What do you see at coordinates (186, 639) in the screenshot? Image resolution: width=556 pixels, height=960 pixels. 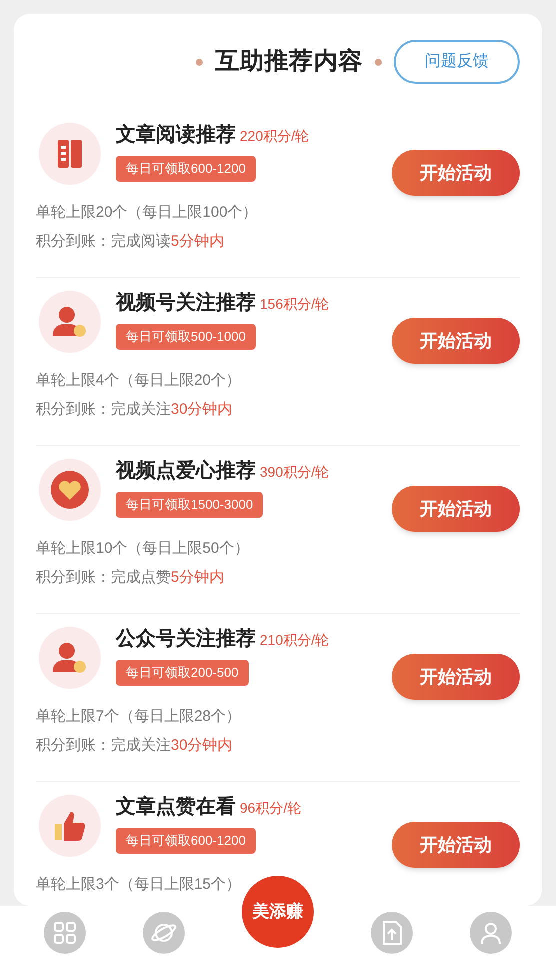 I see `task-title: 公众号关注推荐` at bounding box center [186, 639].